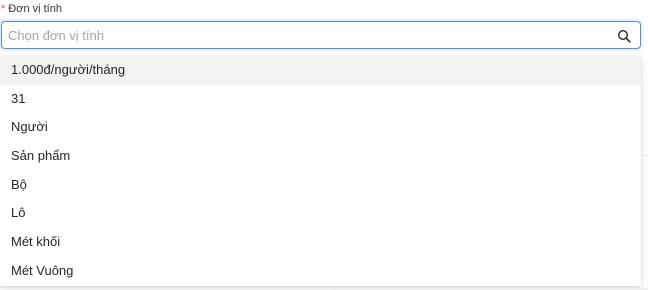 Image resolution: width=648 pixels, height=290 pixels. Describe the element at coordinates (320, 185) in the screenshot. I see `dropdown-option: Bộ` at that location.